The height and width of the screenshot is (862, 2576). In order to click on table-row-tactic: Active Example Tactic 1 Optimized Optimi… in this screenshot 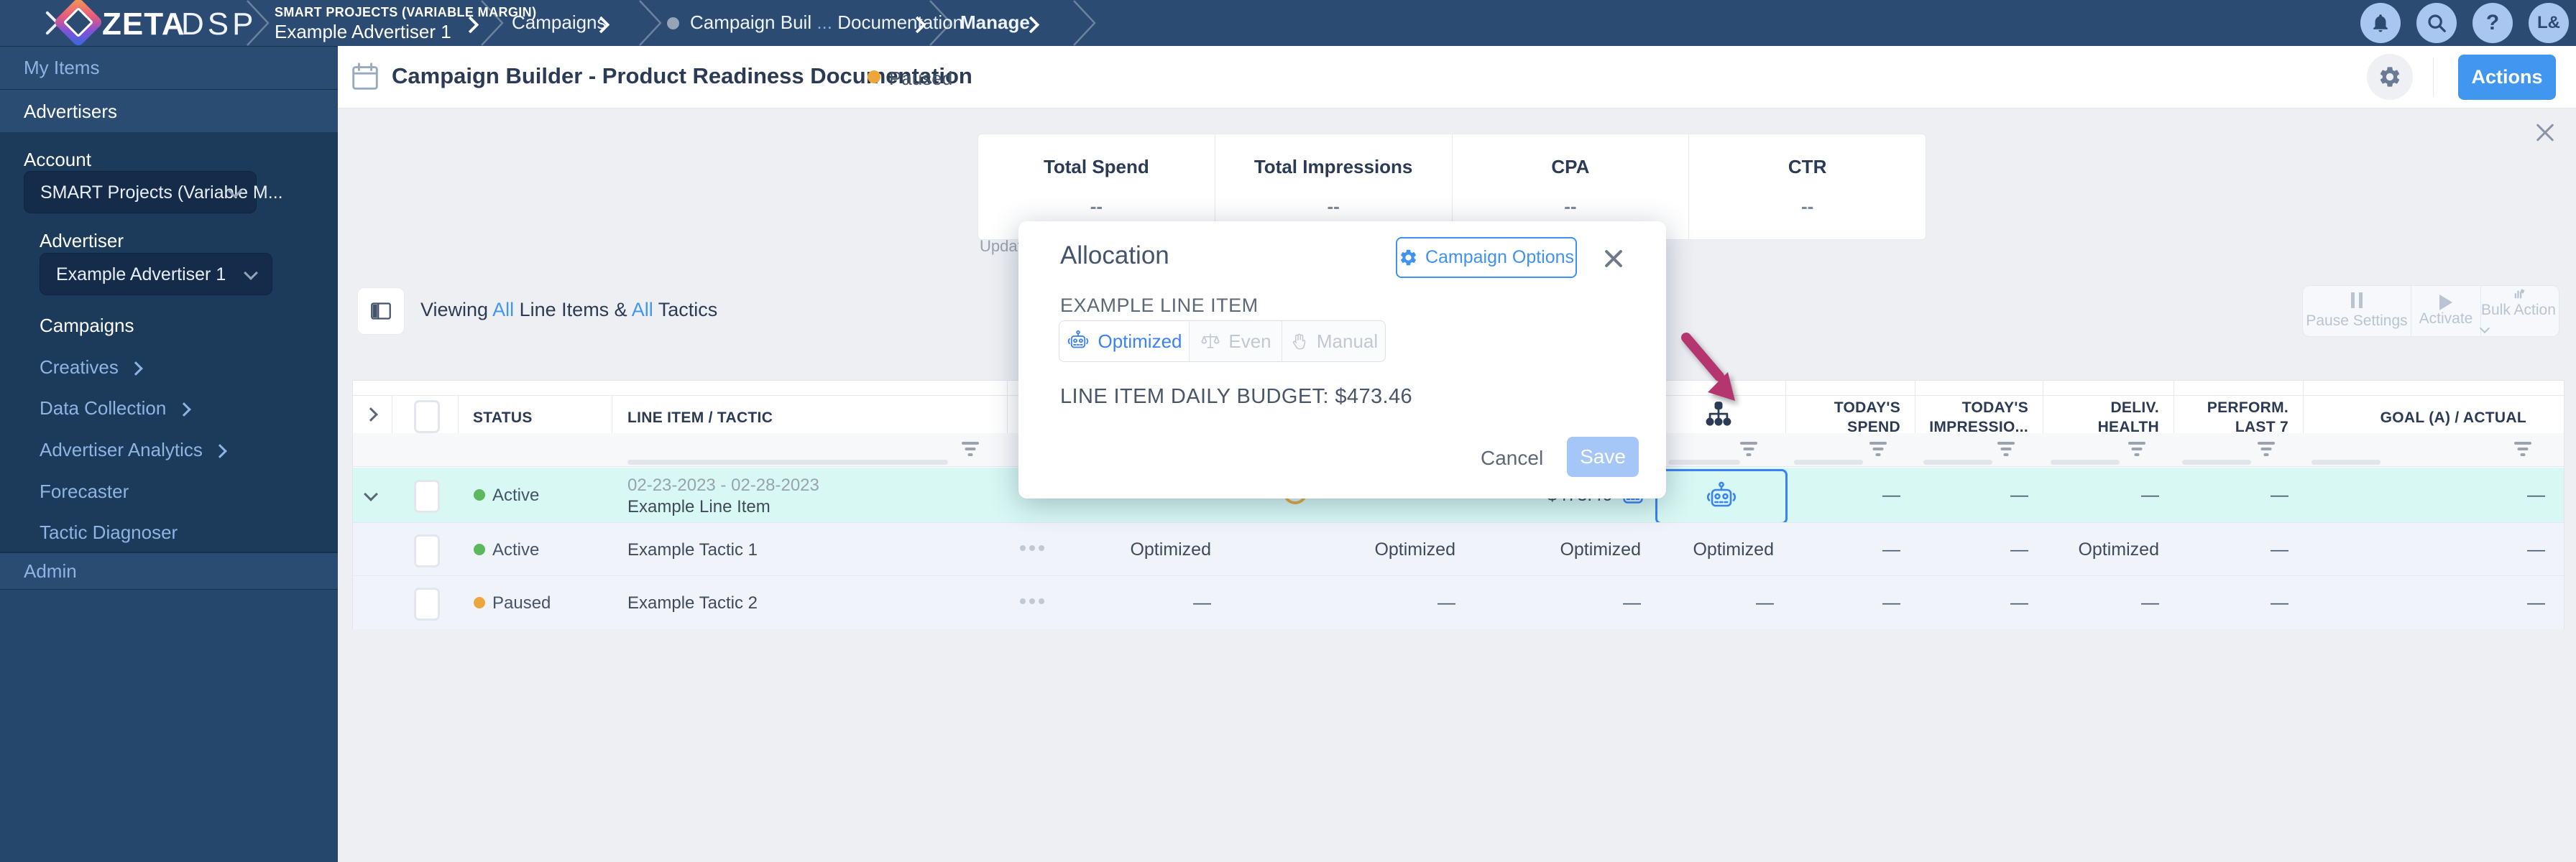, I will do `click(1458, 549)`.